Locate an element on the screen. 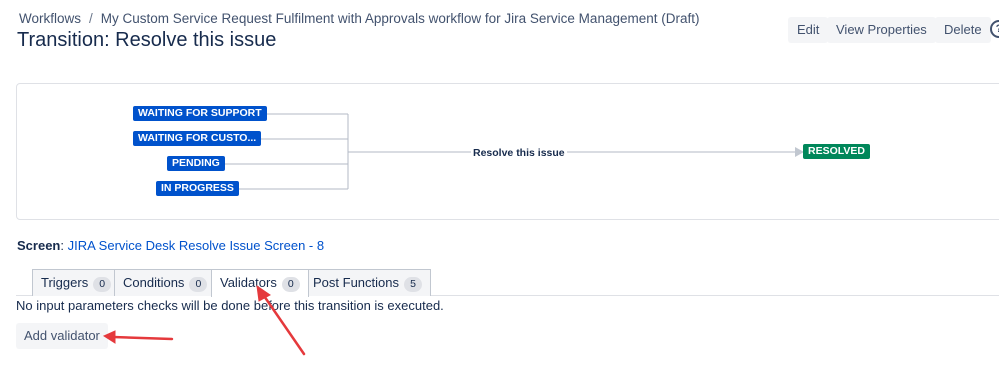 The image size is (999, 368). tab-validators: Validators 0 is located at coordinates (260, 283).